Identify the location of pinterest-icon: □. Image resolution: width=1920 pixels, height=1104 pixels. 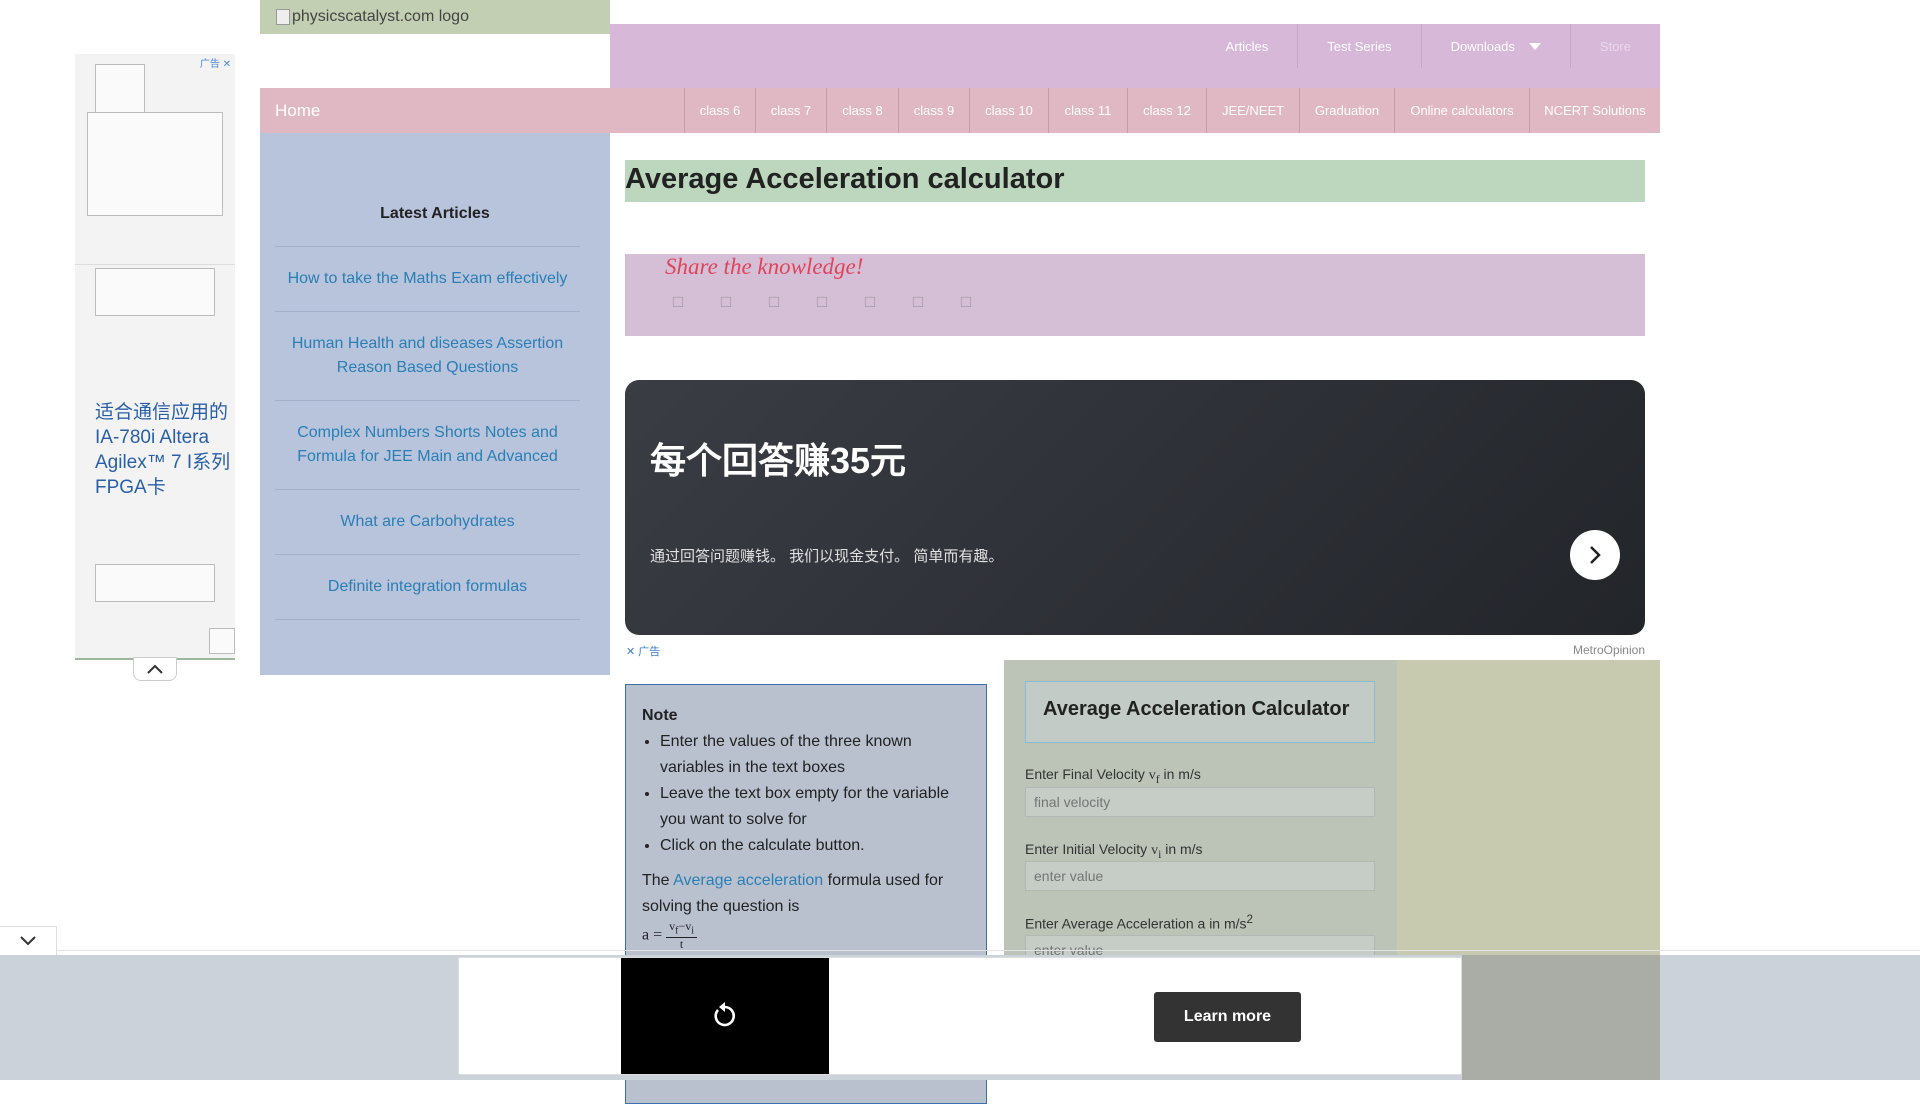
(822, 302).